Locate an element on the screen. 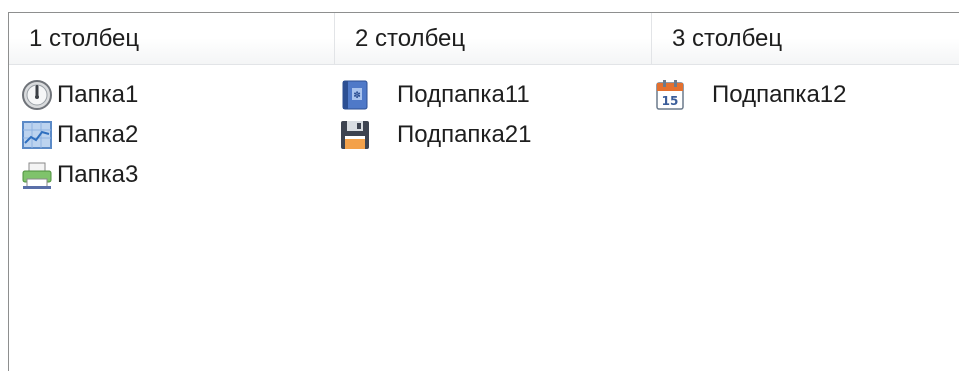 This screenshot has height=371, width=959. list-item-label: Подпапка21 is located at coordinates (464, 134).